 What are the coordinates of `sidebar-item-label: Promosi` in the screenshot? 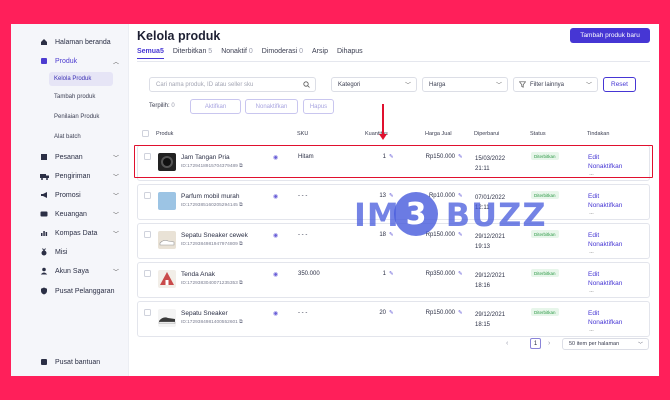 It's located at (68, 195).